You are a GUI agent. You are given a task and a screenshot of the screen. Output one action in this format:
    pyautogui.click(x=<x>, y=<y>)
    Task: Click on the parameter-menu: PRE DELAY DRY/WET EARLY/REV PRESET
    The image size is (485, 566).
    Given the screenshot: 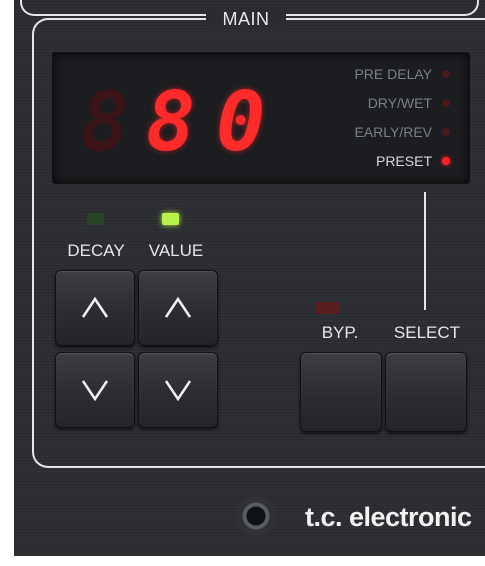 What is the action you would take?
    pyautogui.click(x=375, y=118)
    